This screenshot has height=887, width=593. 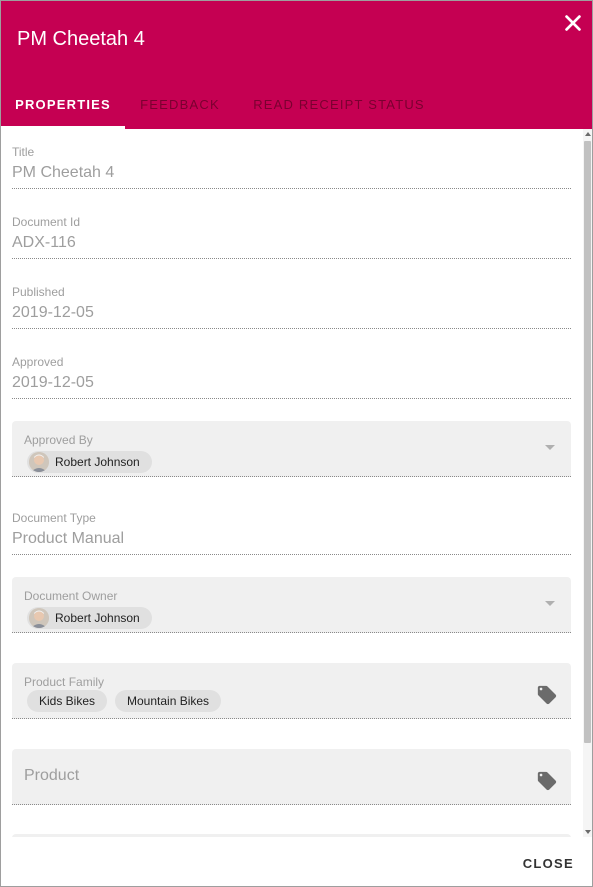 What do you see at coordinates (291, 449) in the screenshot?
I see `approved-by-select: Approved By Robert Johnson` at bounding box center [291, 449].